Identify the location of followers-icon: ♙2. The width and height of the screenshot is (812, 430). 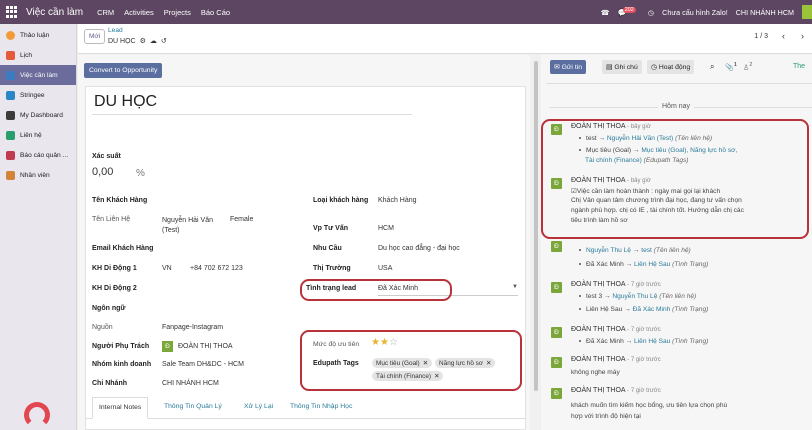
(748, 66).